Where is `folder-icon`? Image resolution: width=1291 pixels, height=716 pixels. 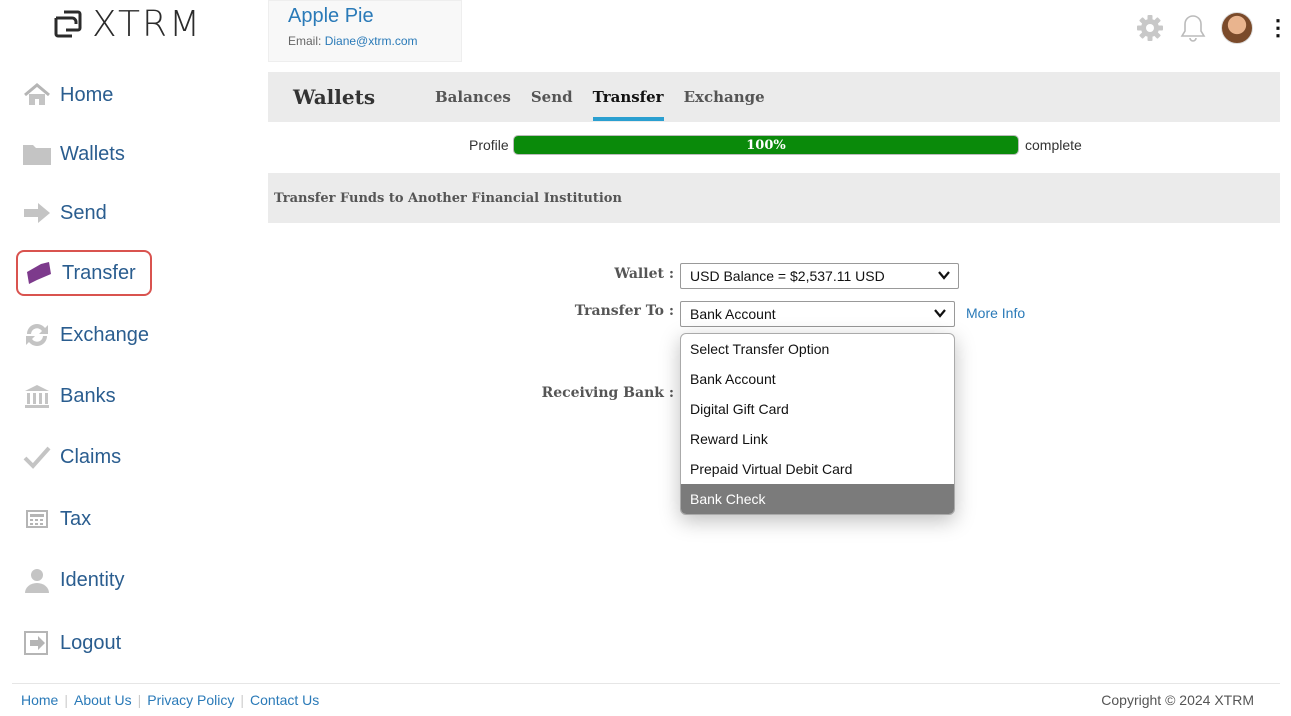 folder-icon is located at coordinates (37, 154).